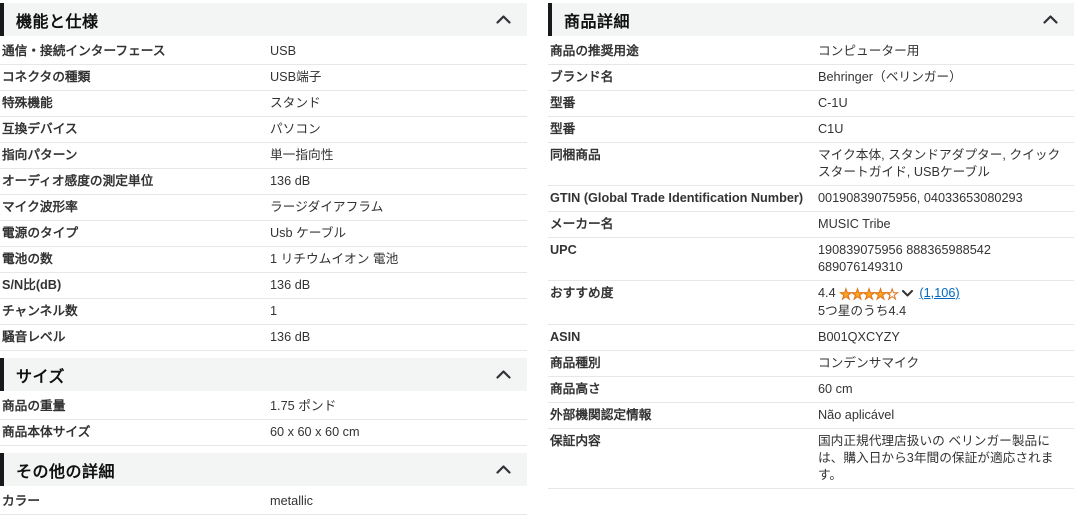 The width and height of the screenshot is (1080, 520). Describe the element at coordinates (582, 224) in the screenshot. I see `spec-label: メーカー名` at that location.